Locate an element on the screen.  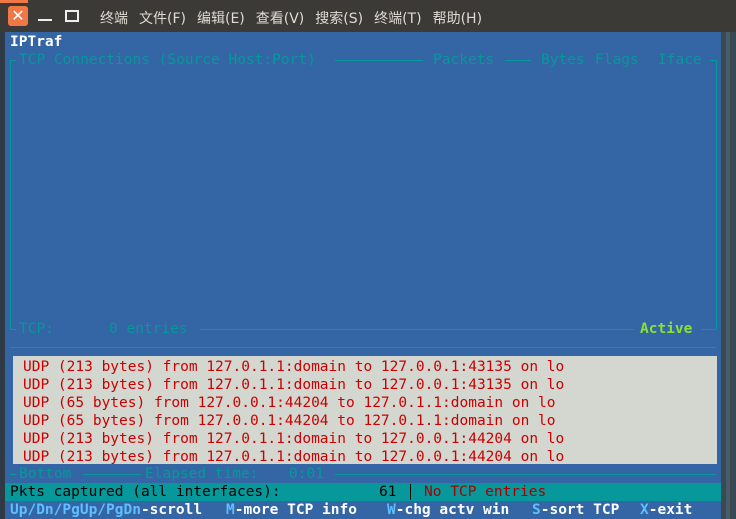
tcp-header-iface: Iface is located at coordinates (680, 60).